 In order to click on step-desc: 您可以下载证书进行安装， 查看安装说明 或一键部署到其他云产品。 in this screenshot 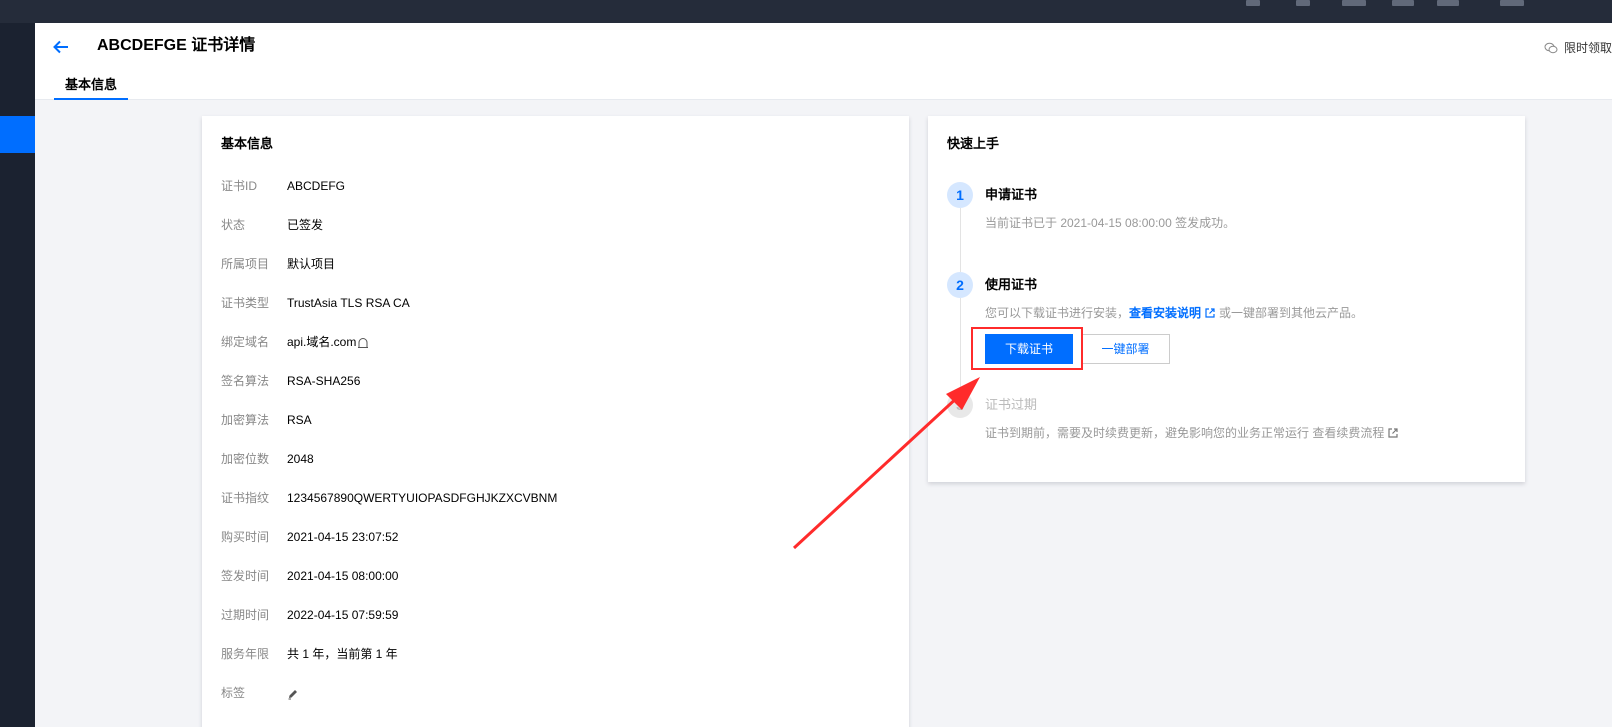, I will do `click(1174, 313)`.